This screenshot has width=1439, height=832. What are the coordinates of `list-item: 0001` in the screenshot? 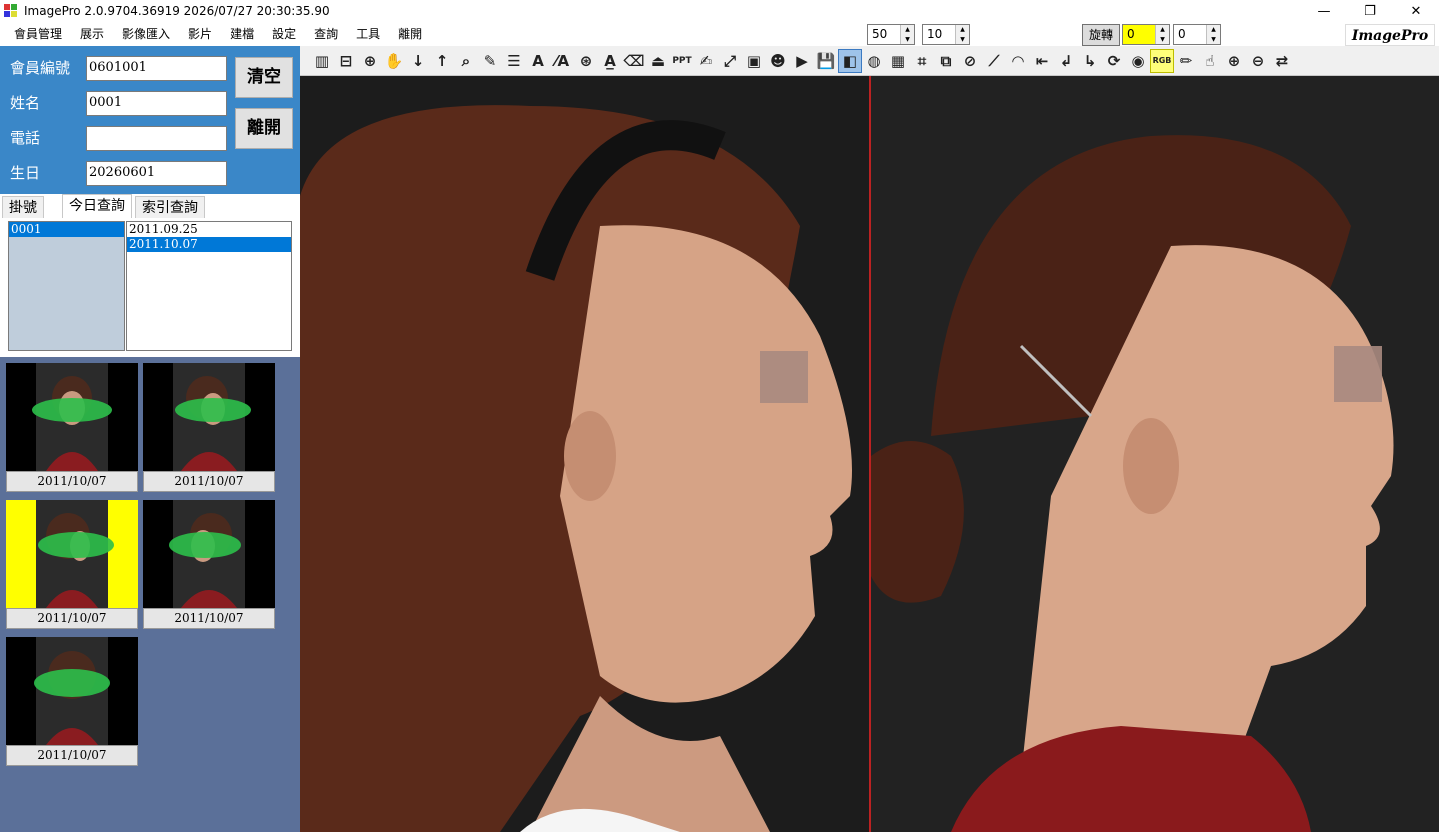 It's located at (66, 229).